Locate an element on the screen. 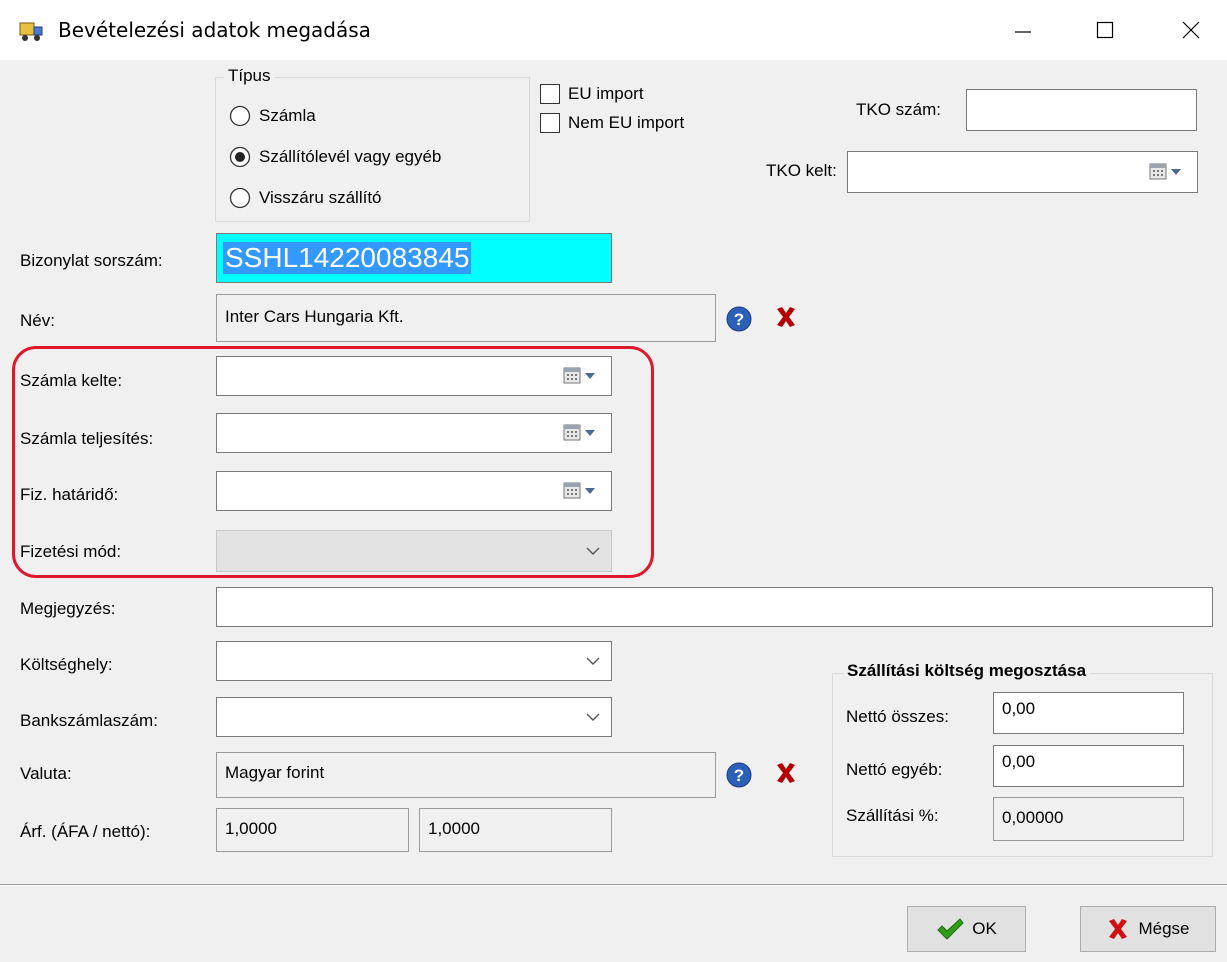 The width and height of the screenshot is (1227, 962). ok-button-label: OK is located at coordinates (984, 928).